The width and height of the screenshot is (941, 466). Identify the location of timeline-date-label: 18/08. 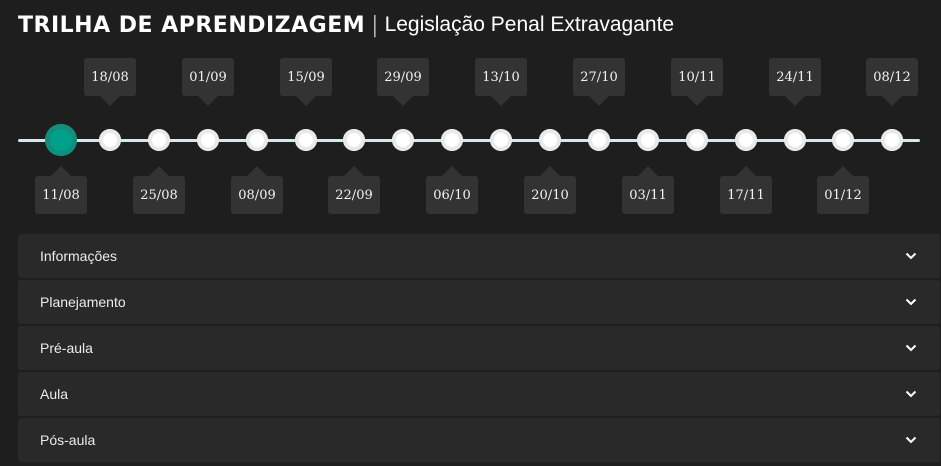
(110, 77).